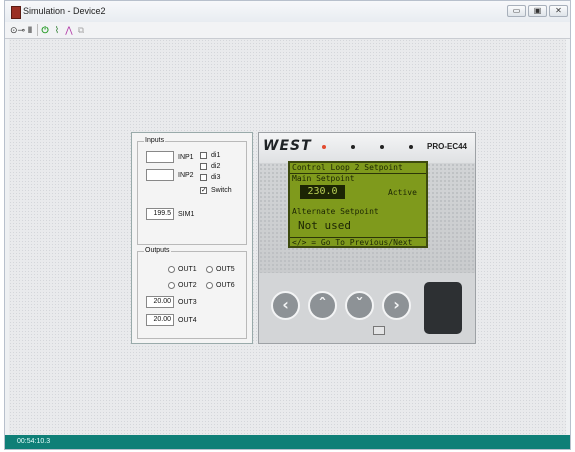 This screenshot has width=575, height=452. What do you see at coordinates (160, 214) in the screenshot?
I see `sim1-field: 199.5` at bounding box center [160, 214].